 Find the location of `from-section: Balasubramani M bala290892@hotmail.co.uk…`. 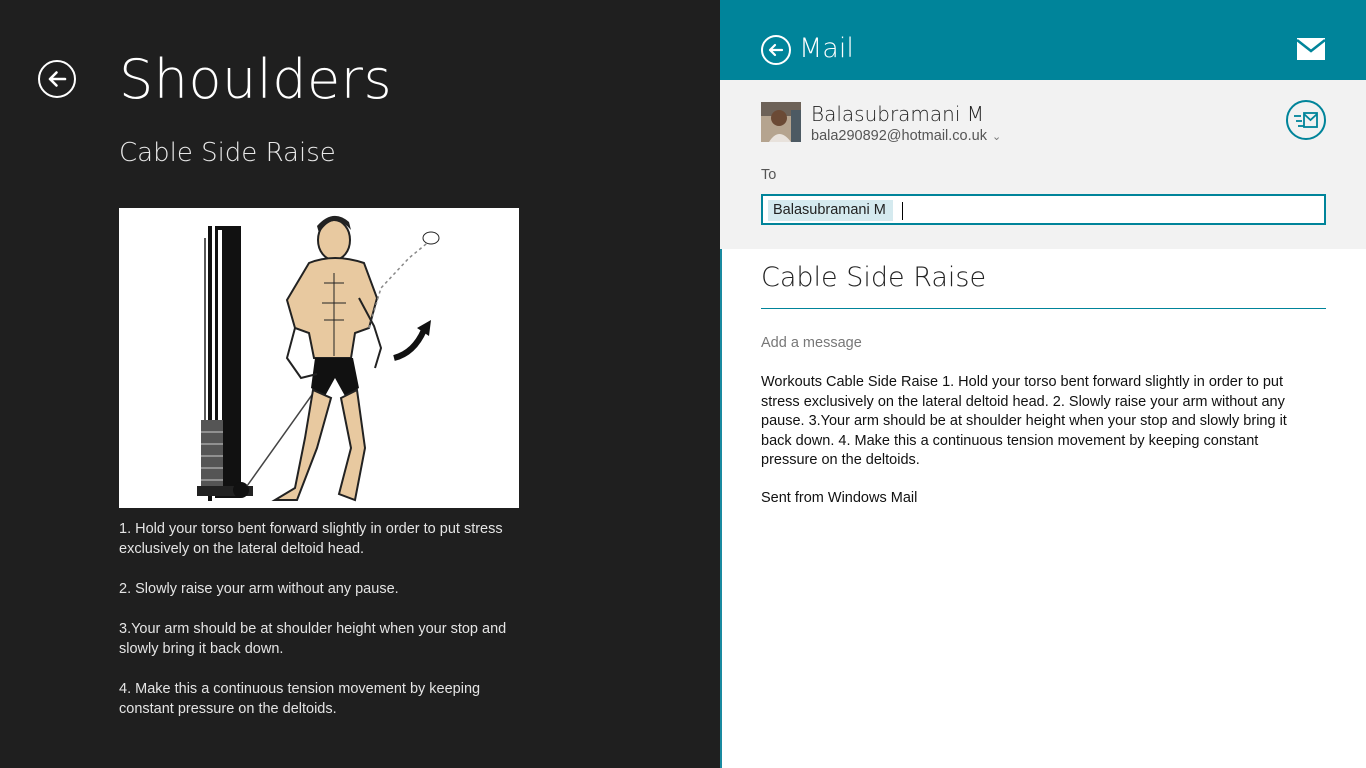

from-section: Balasubramani M bala290892@hotmail.co.uk… is located at coordinates (1043, 164).